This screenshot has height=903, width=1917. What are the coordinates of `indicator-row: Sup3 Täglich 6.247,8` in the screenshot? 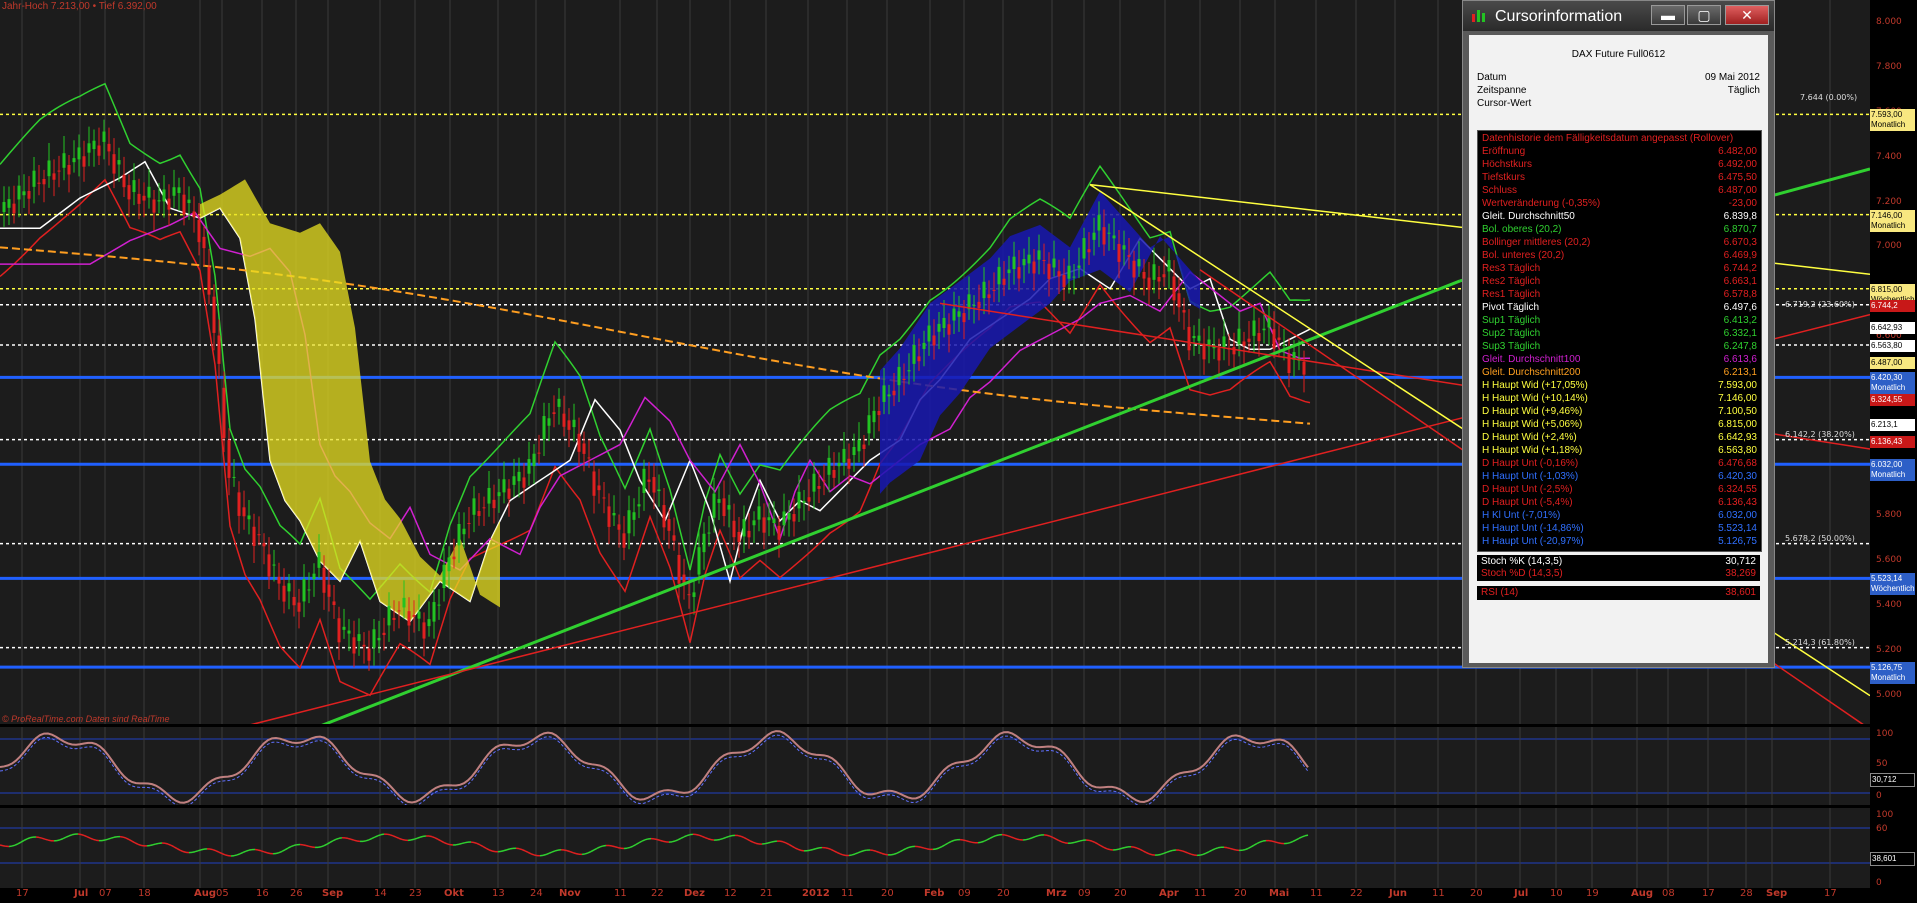 It's located at (1619, 347).